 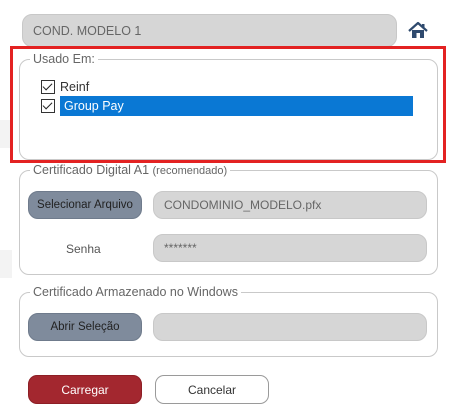 I want to click on file-path-text: CONDOMINIO_MODELO.pfx, so click(x=243, y=205).